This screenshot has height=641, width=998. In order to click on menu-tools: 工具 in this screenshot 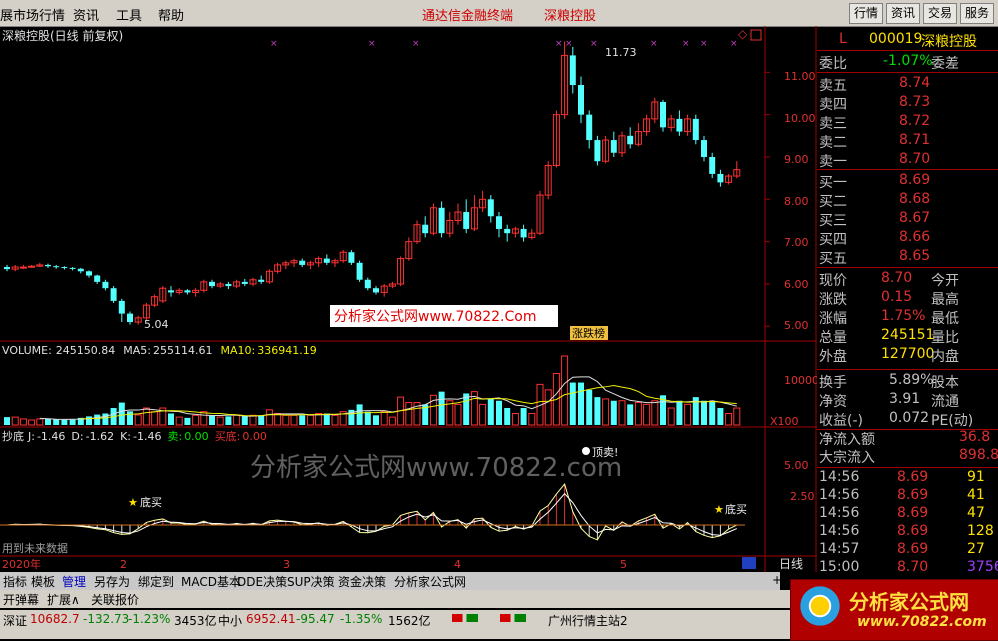, I will do `click(129, 14)`.